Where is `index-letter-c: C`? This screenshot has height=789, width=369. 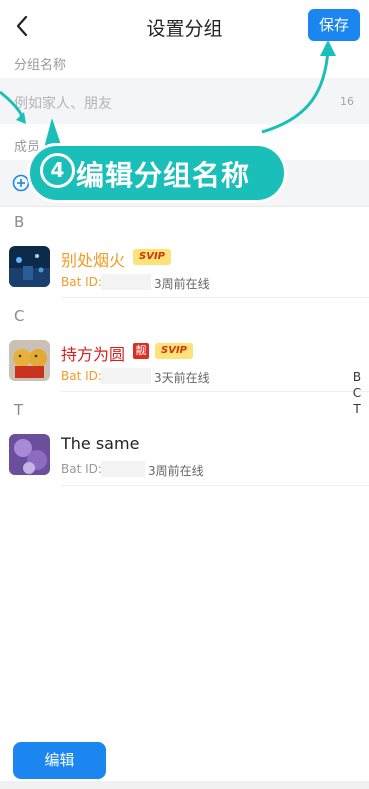 index-letter-c: C is located at coordinates (357, 393).